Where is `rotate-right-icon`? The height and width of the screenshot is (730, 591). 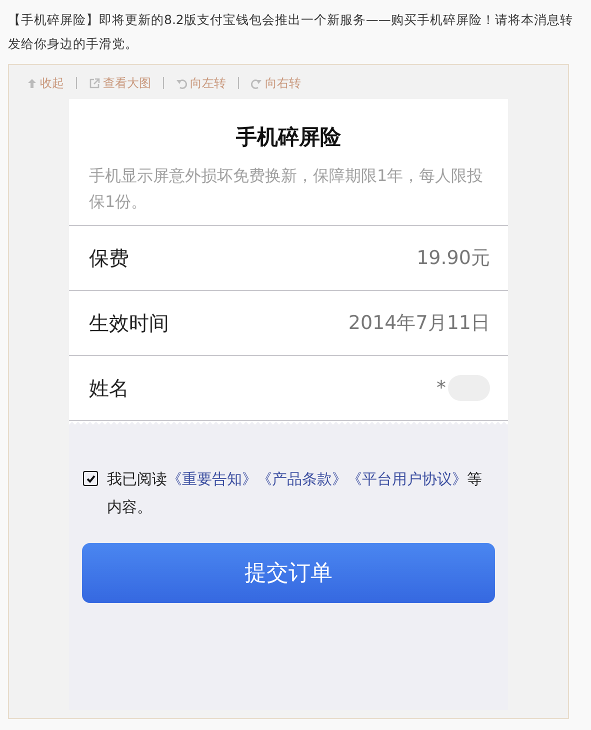 rotate-right-icon is located at coordinates (256, 83).